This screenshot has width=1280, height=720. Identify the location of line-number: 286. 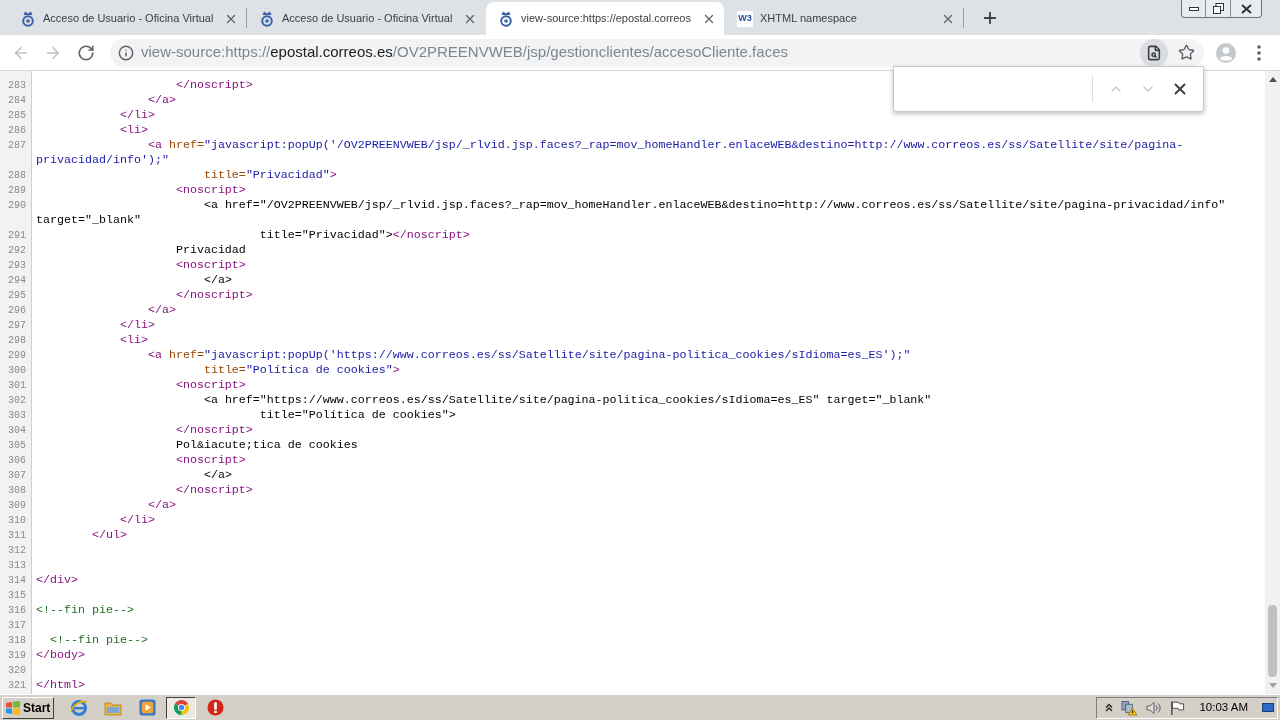
(17, 131).